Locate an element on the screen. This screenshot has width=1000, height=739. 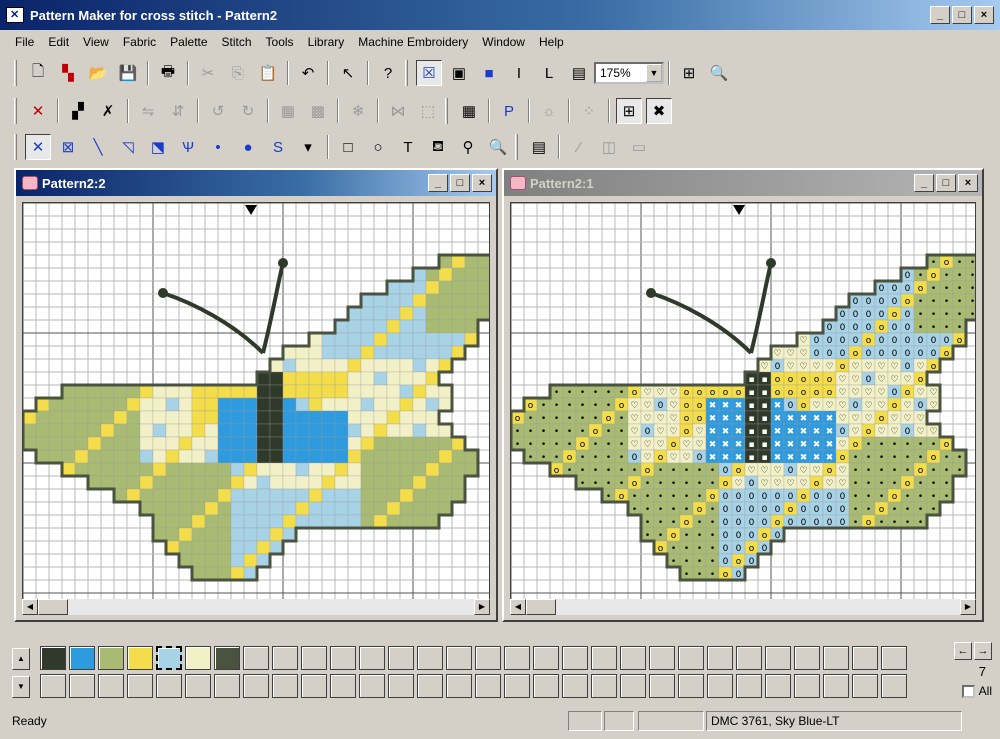
move-stitch-icon: ▞ is located at coordinates (78, 111).